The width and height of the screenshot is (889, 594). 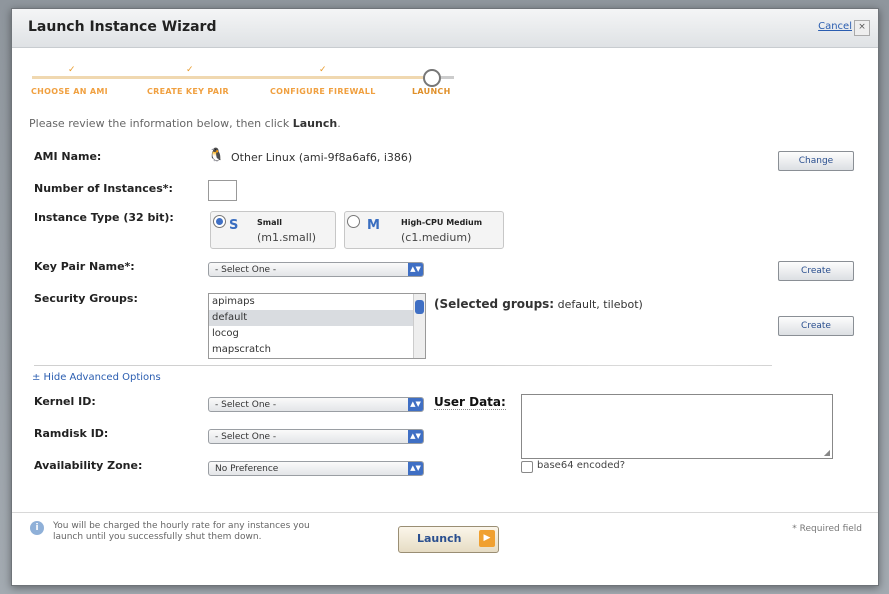 I want to click on instance-type-highcpu-name: High-CPU Medium, so click(x=442, y=222).